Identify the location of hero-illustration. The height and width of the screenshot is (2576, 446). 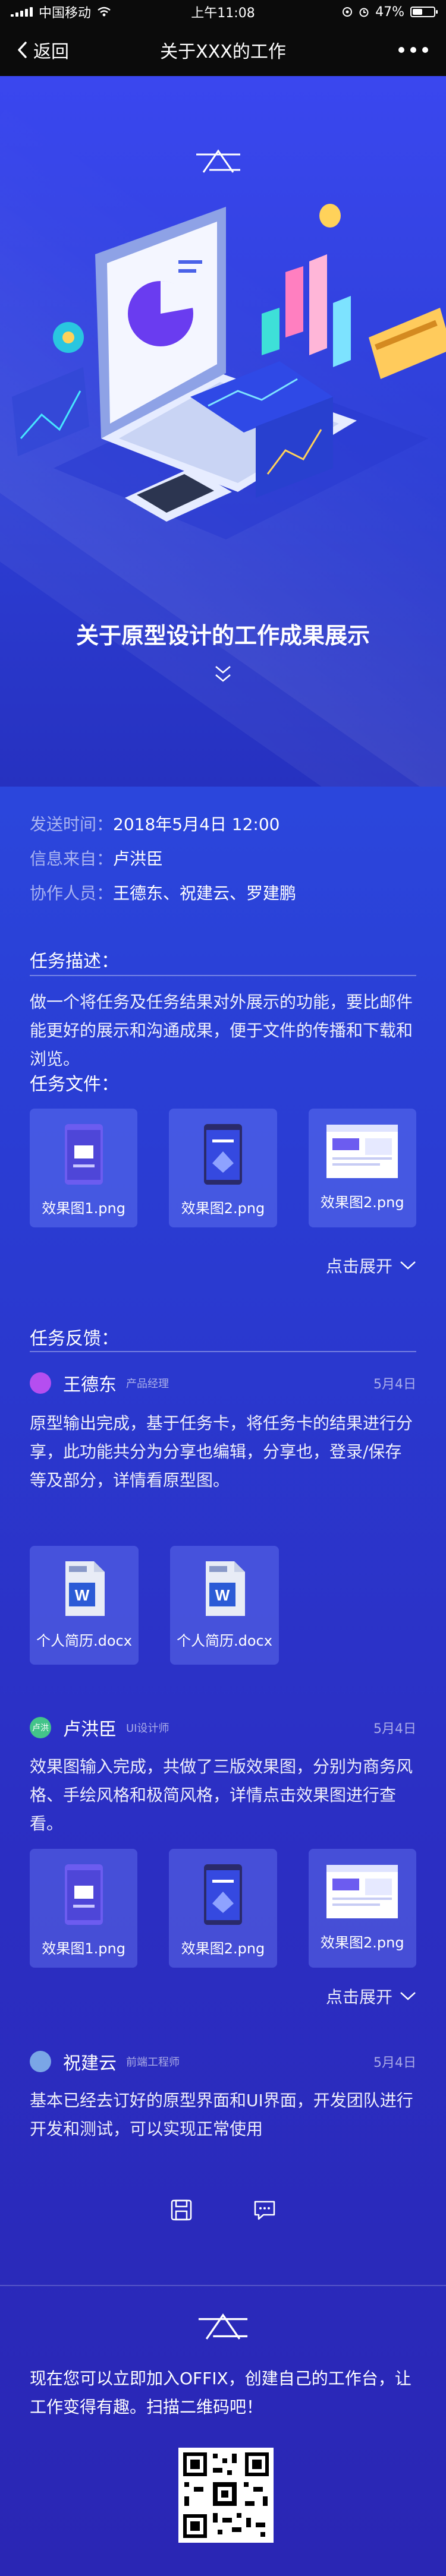
(229, 371).